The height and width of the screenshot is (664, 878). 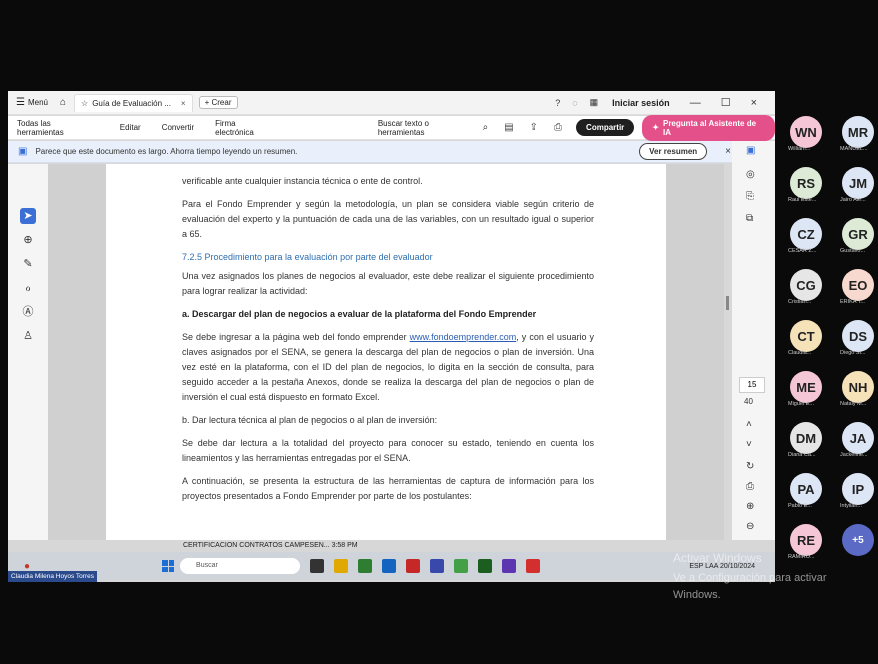 What do you see at coordinates (509, 566) in the screenshot?
I see `teams-icon` at bounding box center [509, 566].